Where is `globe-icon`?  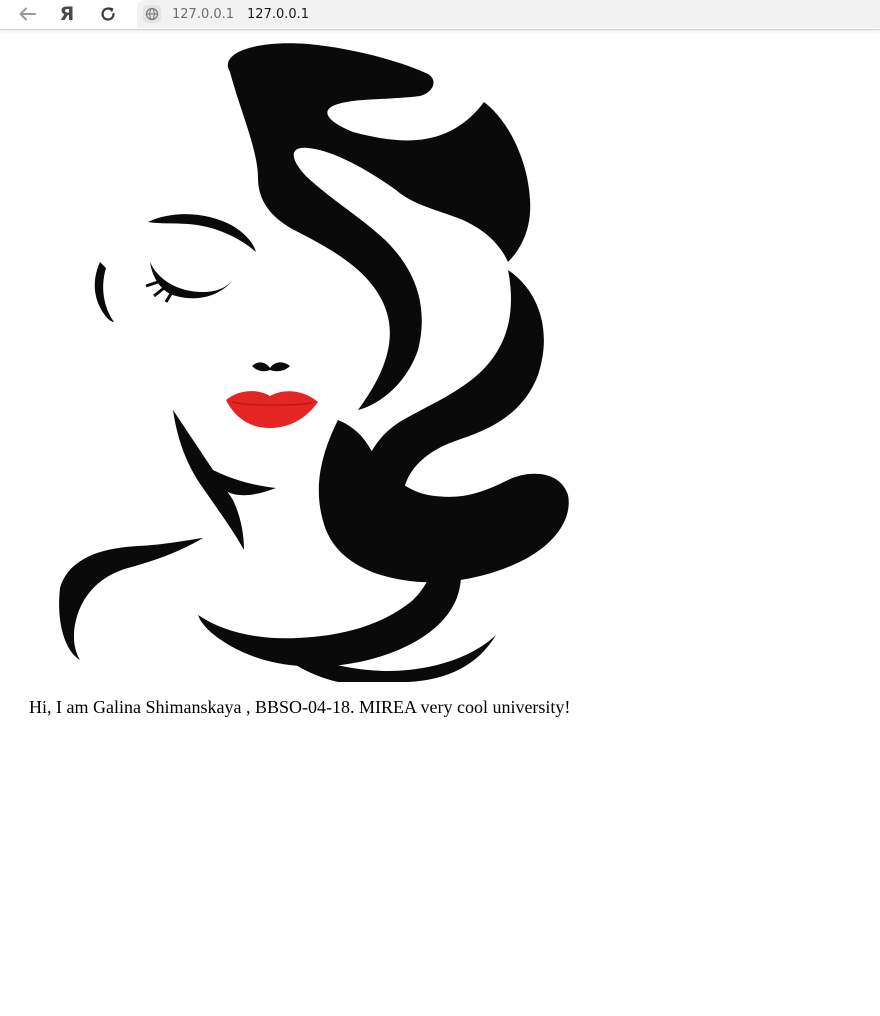 globe-icon is located at coordinates (152, 14).